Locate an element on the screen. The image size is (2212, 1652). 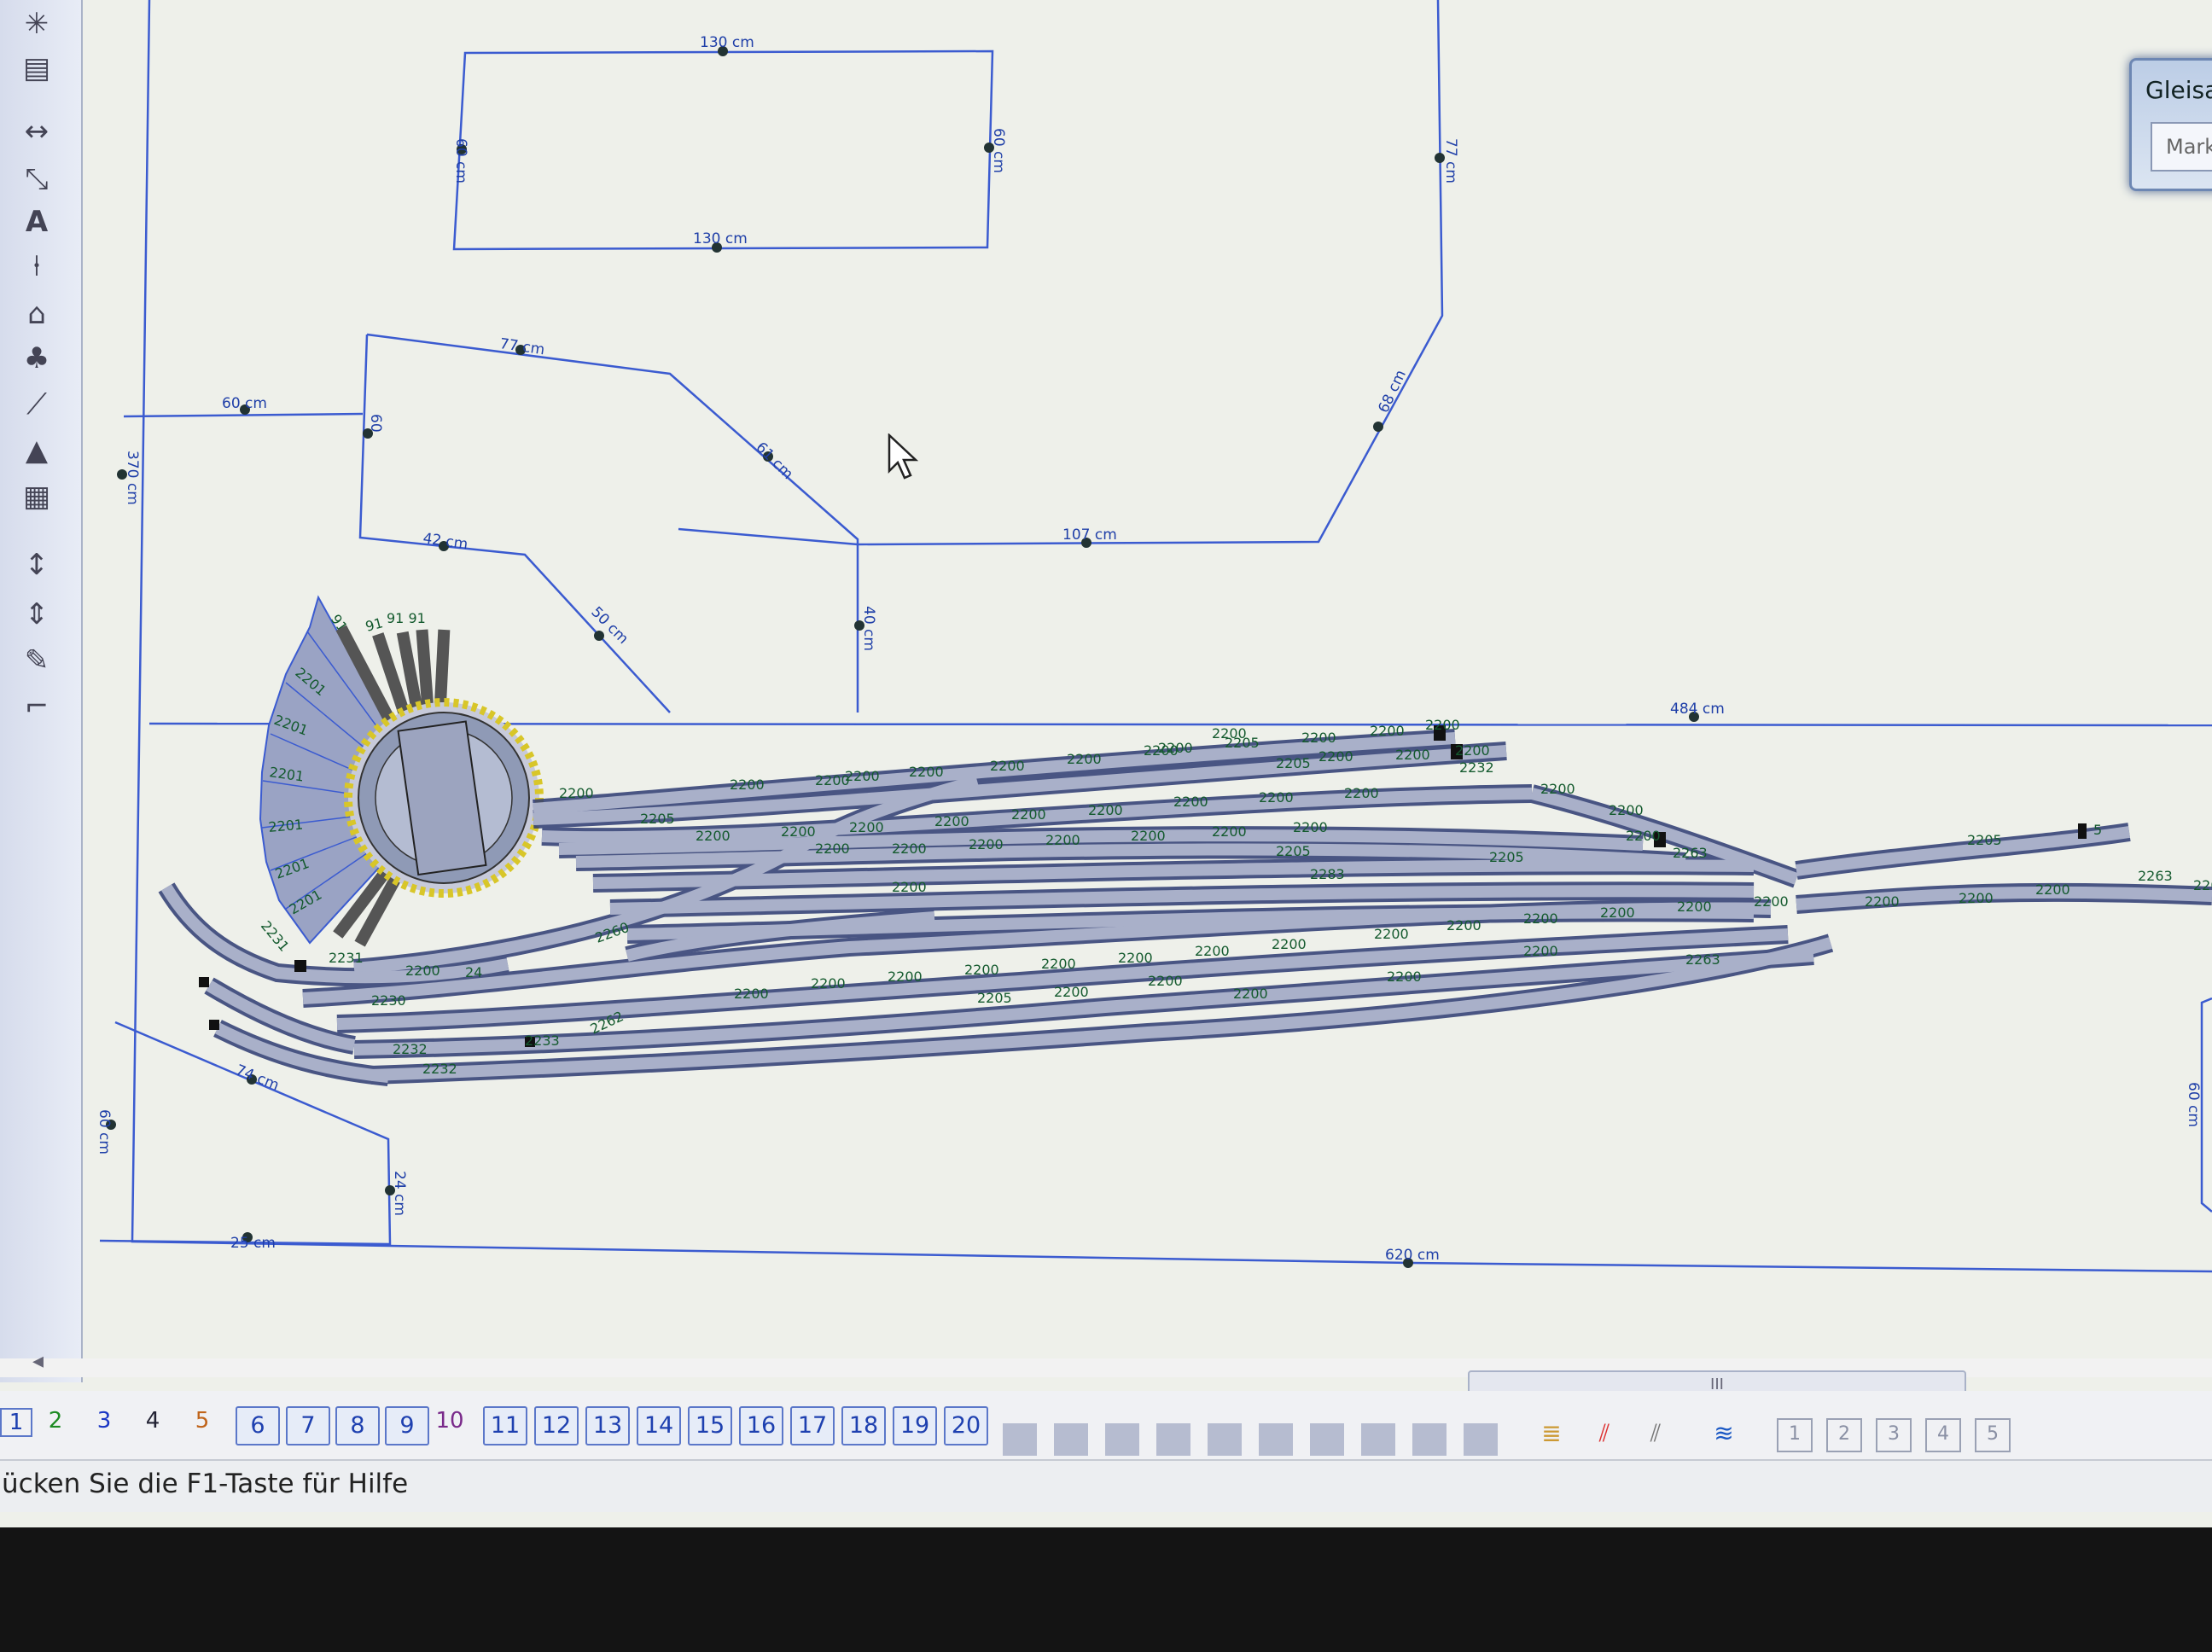
view-button-5: 5 is located at coordinates (1993, 1435).